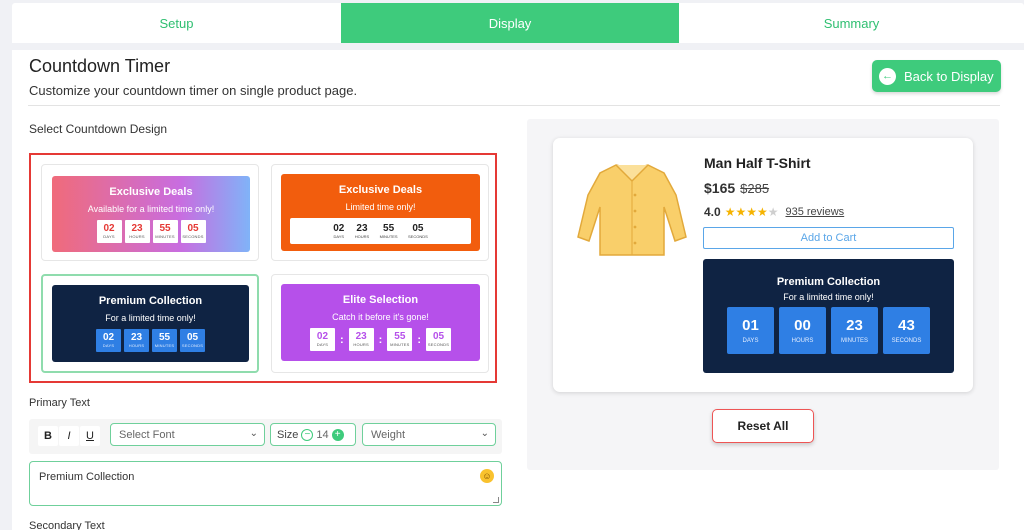 Image resolution: width=1024 pixels, height=530 pixels. I want to click on back-button-label: Back to Display, so click(949, 76).